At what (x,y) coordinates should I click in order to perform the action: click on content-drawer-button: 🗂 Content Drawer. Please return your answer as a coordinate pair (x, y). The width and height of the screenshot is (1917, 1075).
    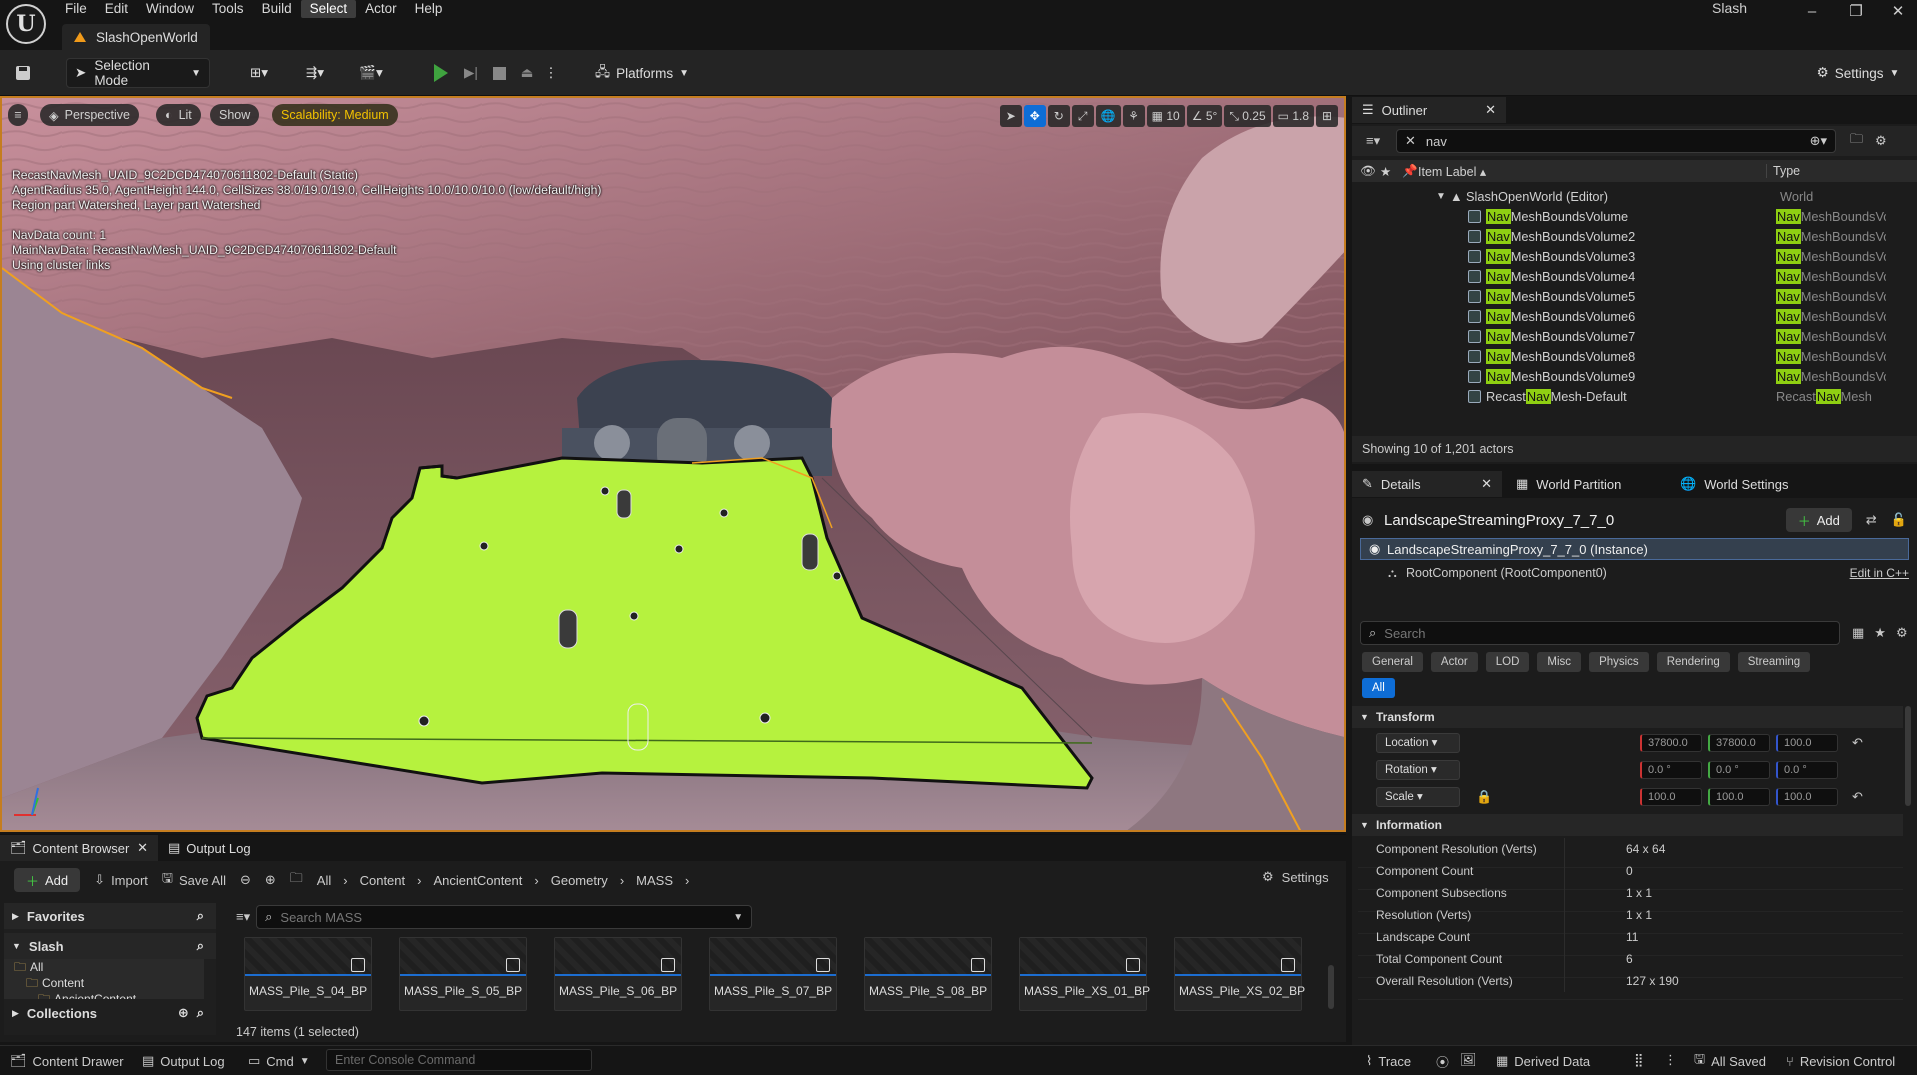
    Looking at the image, I should click on (67, 1060).